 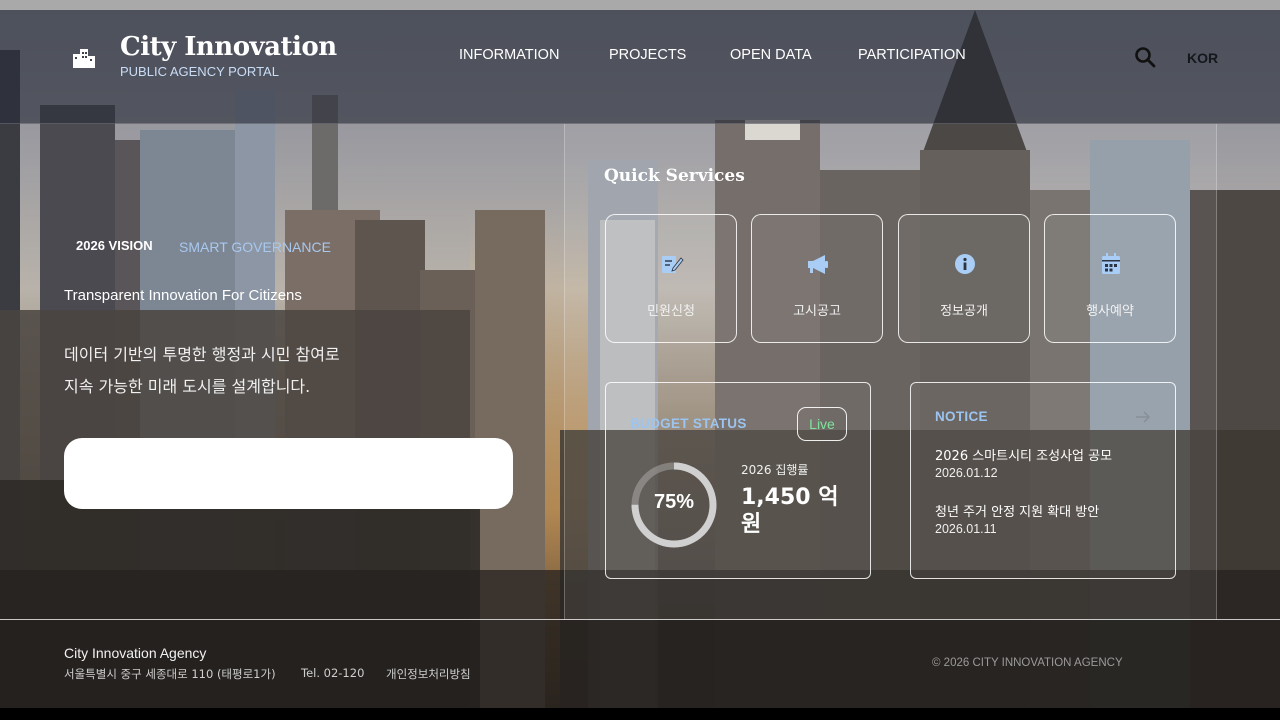 What do you see at coordinates (771, 55) in the screenshot?
I see `nav-open-data: OPEN DATA` at bounding box center [771, 55].